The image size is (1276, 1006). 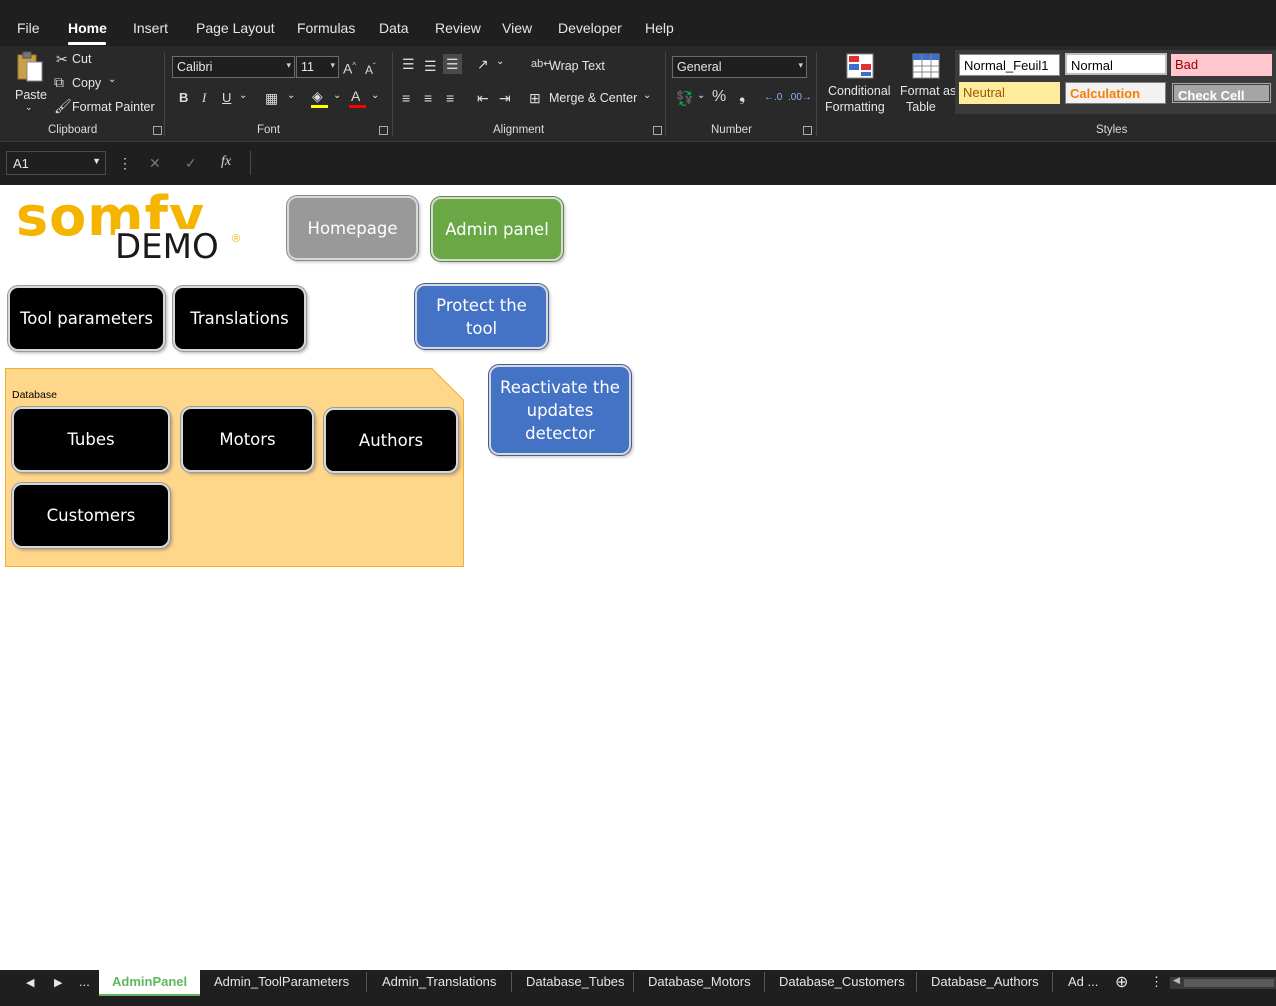 I want to click on font-color-icon: A, so click(x=355, y=96).